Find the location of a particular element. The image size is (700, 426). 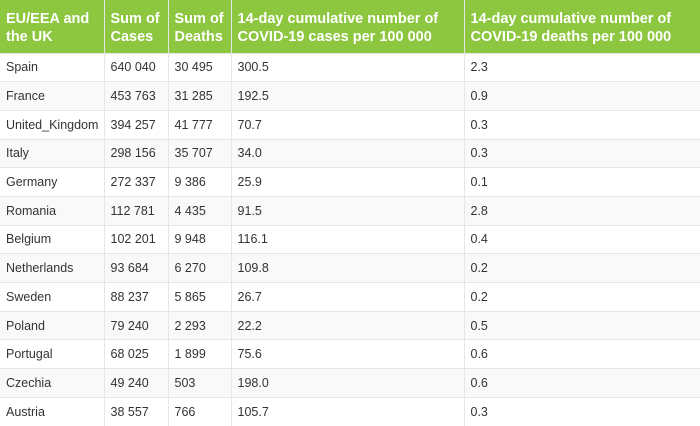

cell-country: Belgium is located at coordinates (52, 239).